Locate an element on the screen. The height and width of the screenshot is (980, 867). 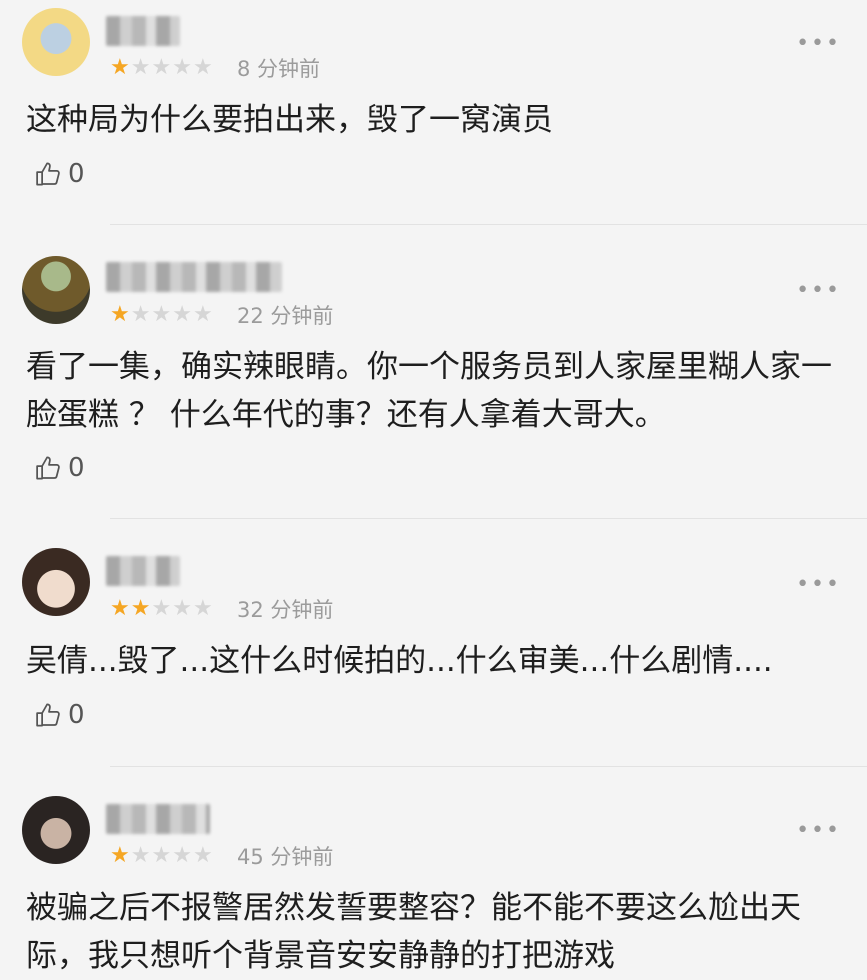
timestamp: 22 分钟前 is located at coordinates (285, 316).